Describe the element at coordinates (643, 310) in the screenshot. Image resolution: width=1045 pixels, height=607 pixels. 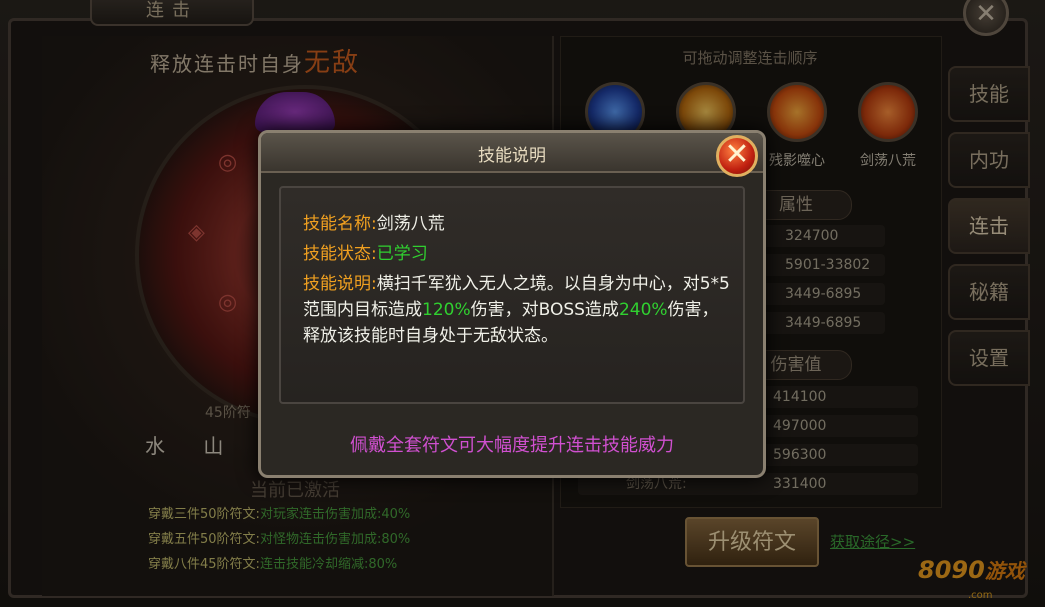
I see `skill-desc-percent: 240%` at that location.